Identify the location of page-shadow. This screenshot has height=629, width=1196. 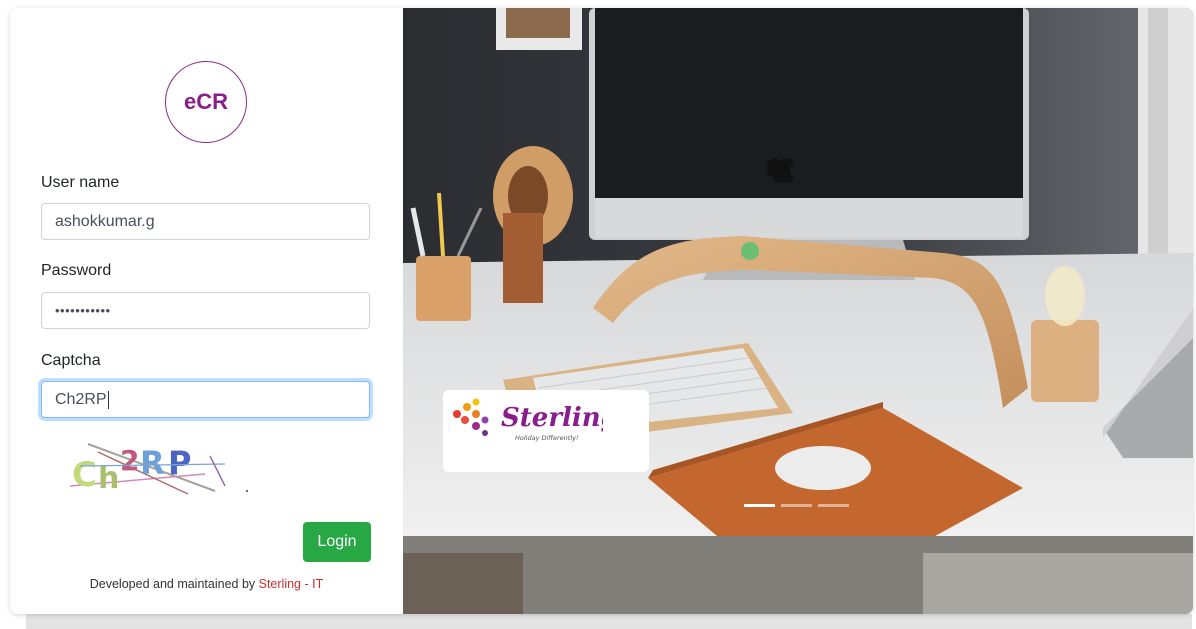
(609, 621).